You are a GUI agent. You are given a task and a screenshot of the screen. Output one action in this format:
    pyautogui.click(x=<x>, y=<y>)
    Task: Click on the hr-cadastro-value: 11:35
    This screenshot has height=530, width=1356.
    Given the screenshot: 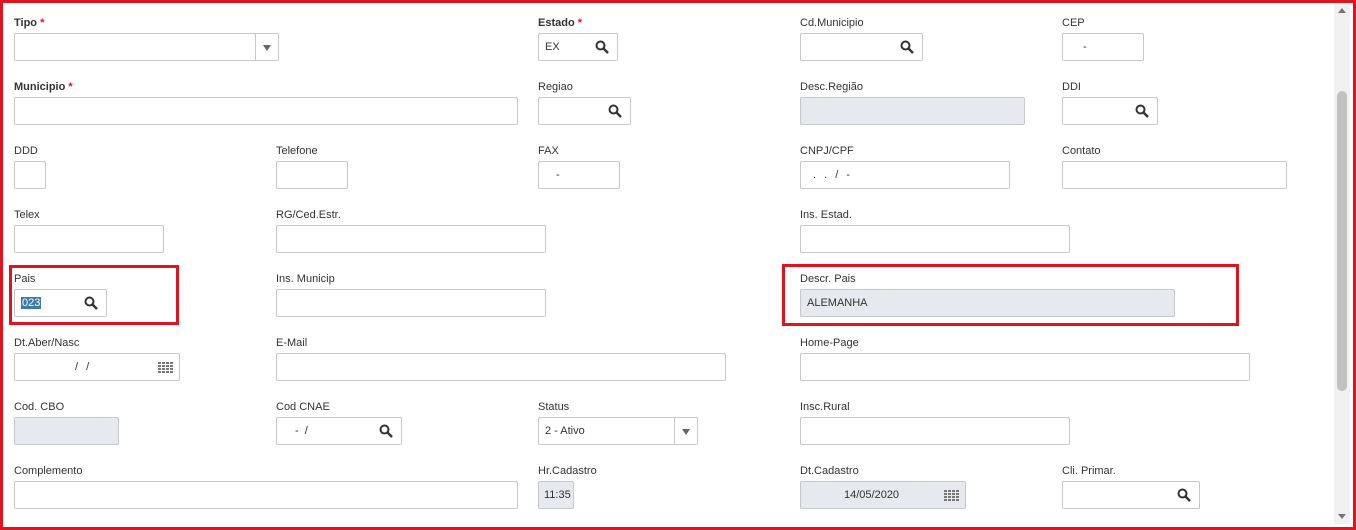 What is the action you would take?
    pyautogui.click(x=557, y=495)
    